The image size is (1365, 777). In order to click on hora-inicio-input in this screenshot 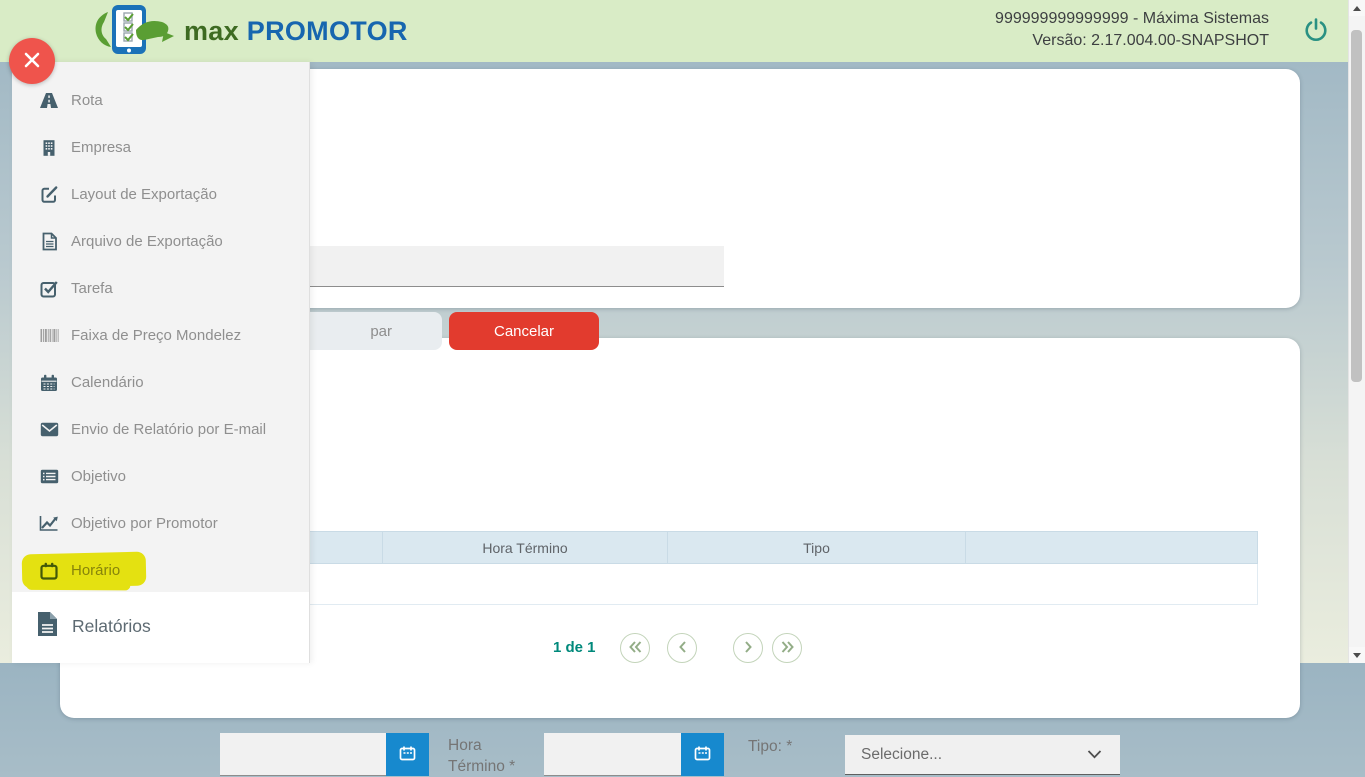, I will do `click(303, 754)`.